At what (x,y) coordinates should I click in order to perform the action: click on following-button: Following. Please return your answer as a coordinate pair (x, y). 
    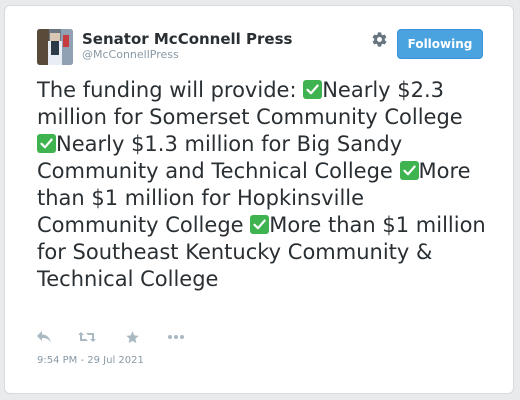
    Looking at the image, I should click on (440, 44).